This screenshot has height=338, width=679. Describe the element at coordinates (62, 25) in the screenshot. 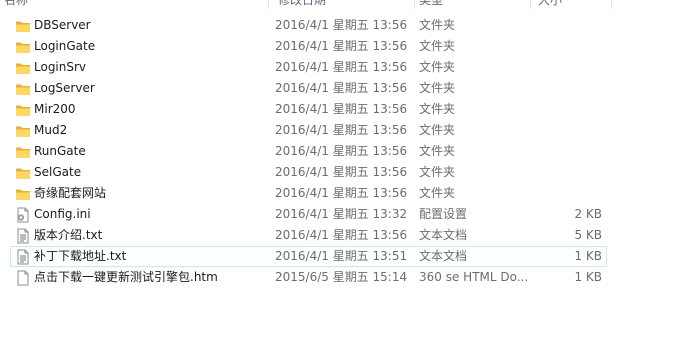

I see `file-name: DBServer` at that location.